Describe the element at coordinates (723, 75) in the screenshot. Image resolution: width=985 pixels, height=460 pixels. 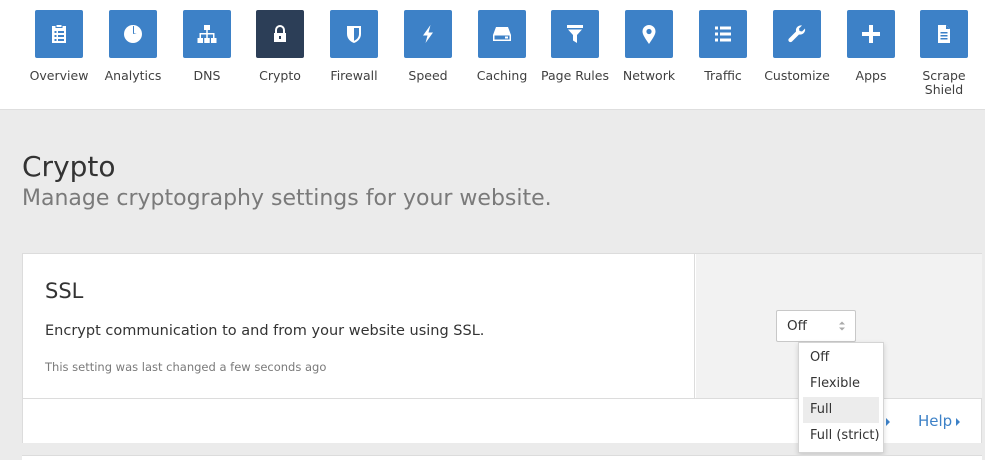
I see `nav-label-traffic: Traffic` at that location.